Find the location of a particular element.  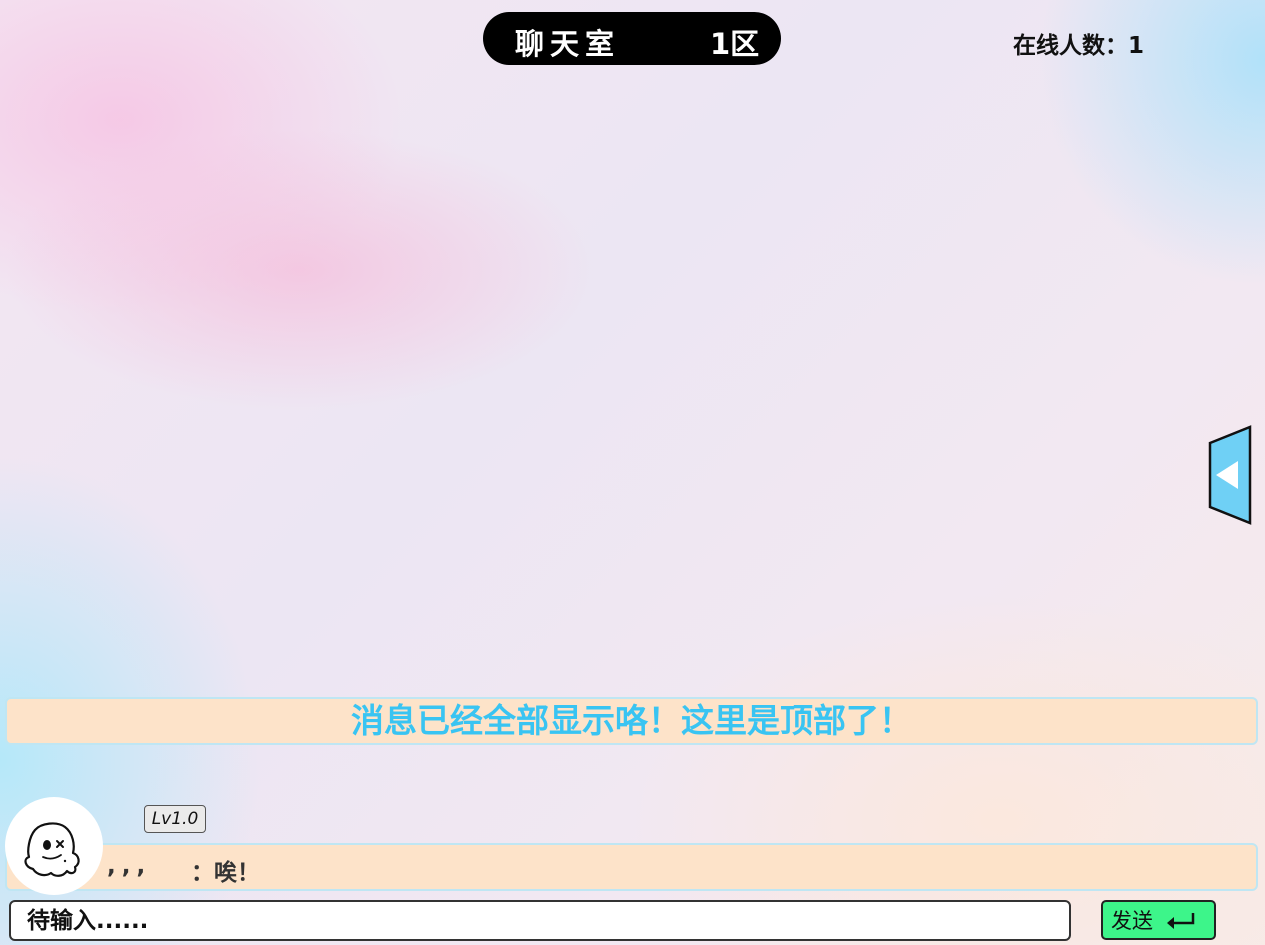

send-button-label: 发送 is located at coordinates (1132, 921).